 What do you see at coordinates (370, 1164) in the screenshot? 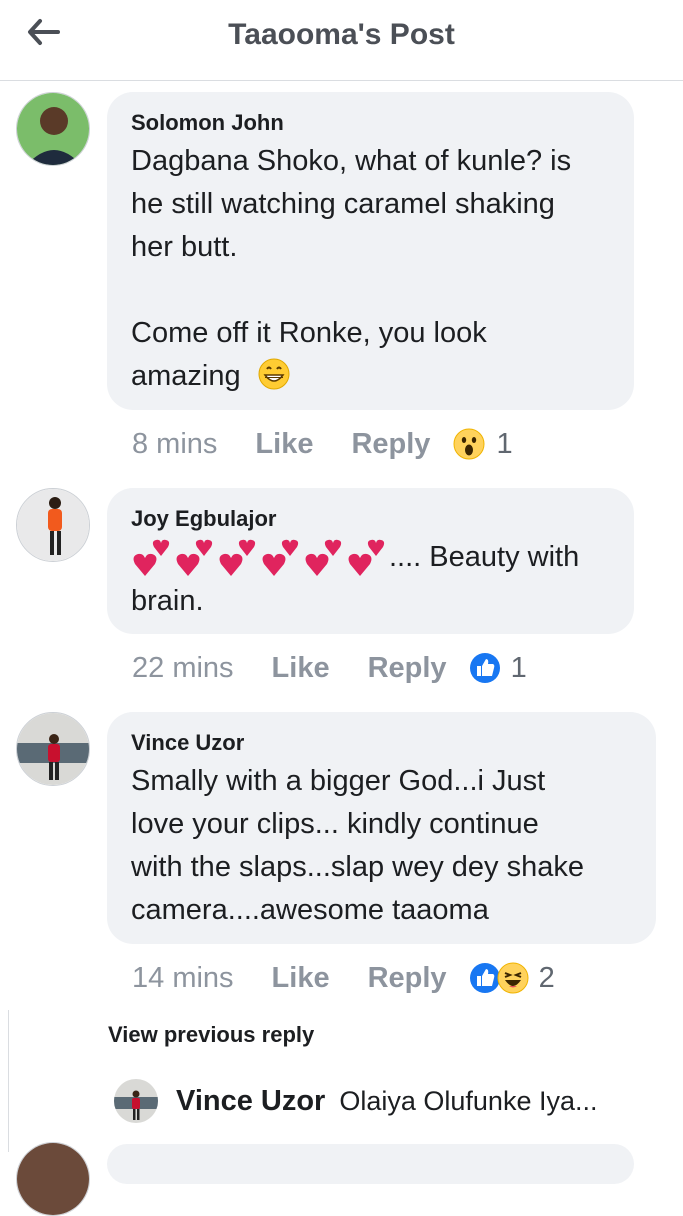
I see `comment-bubble` at bounding box center [370, 1164].